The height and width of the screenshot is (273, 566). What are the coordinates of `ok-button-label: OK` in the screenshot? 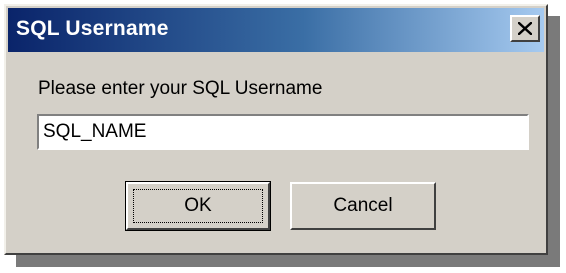 It's located at (198, 205).